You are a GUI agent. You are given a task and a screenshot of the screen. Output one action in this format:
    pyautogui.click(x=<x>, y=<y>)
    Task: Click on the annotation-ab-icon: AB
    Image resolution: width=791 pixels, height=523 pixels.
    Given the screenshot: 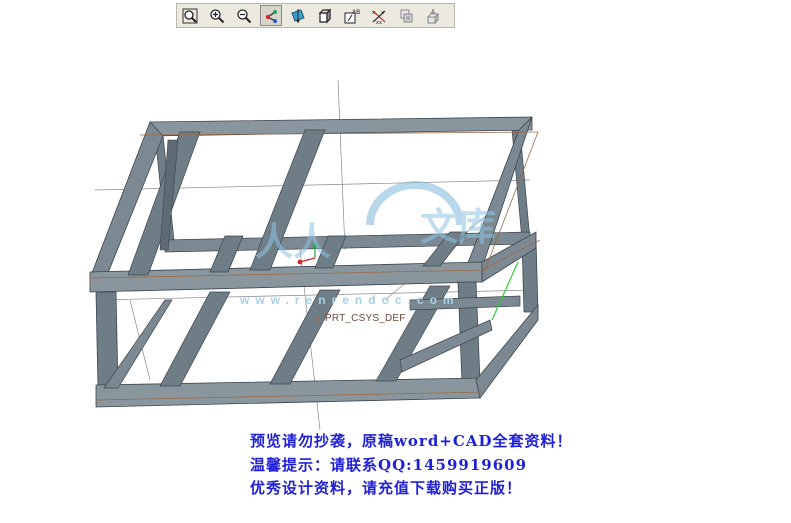 What is the action you would take?
    pyautogui.click(x=352, y=16)
    